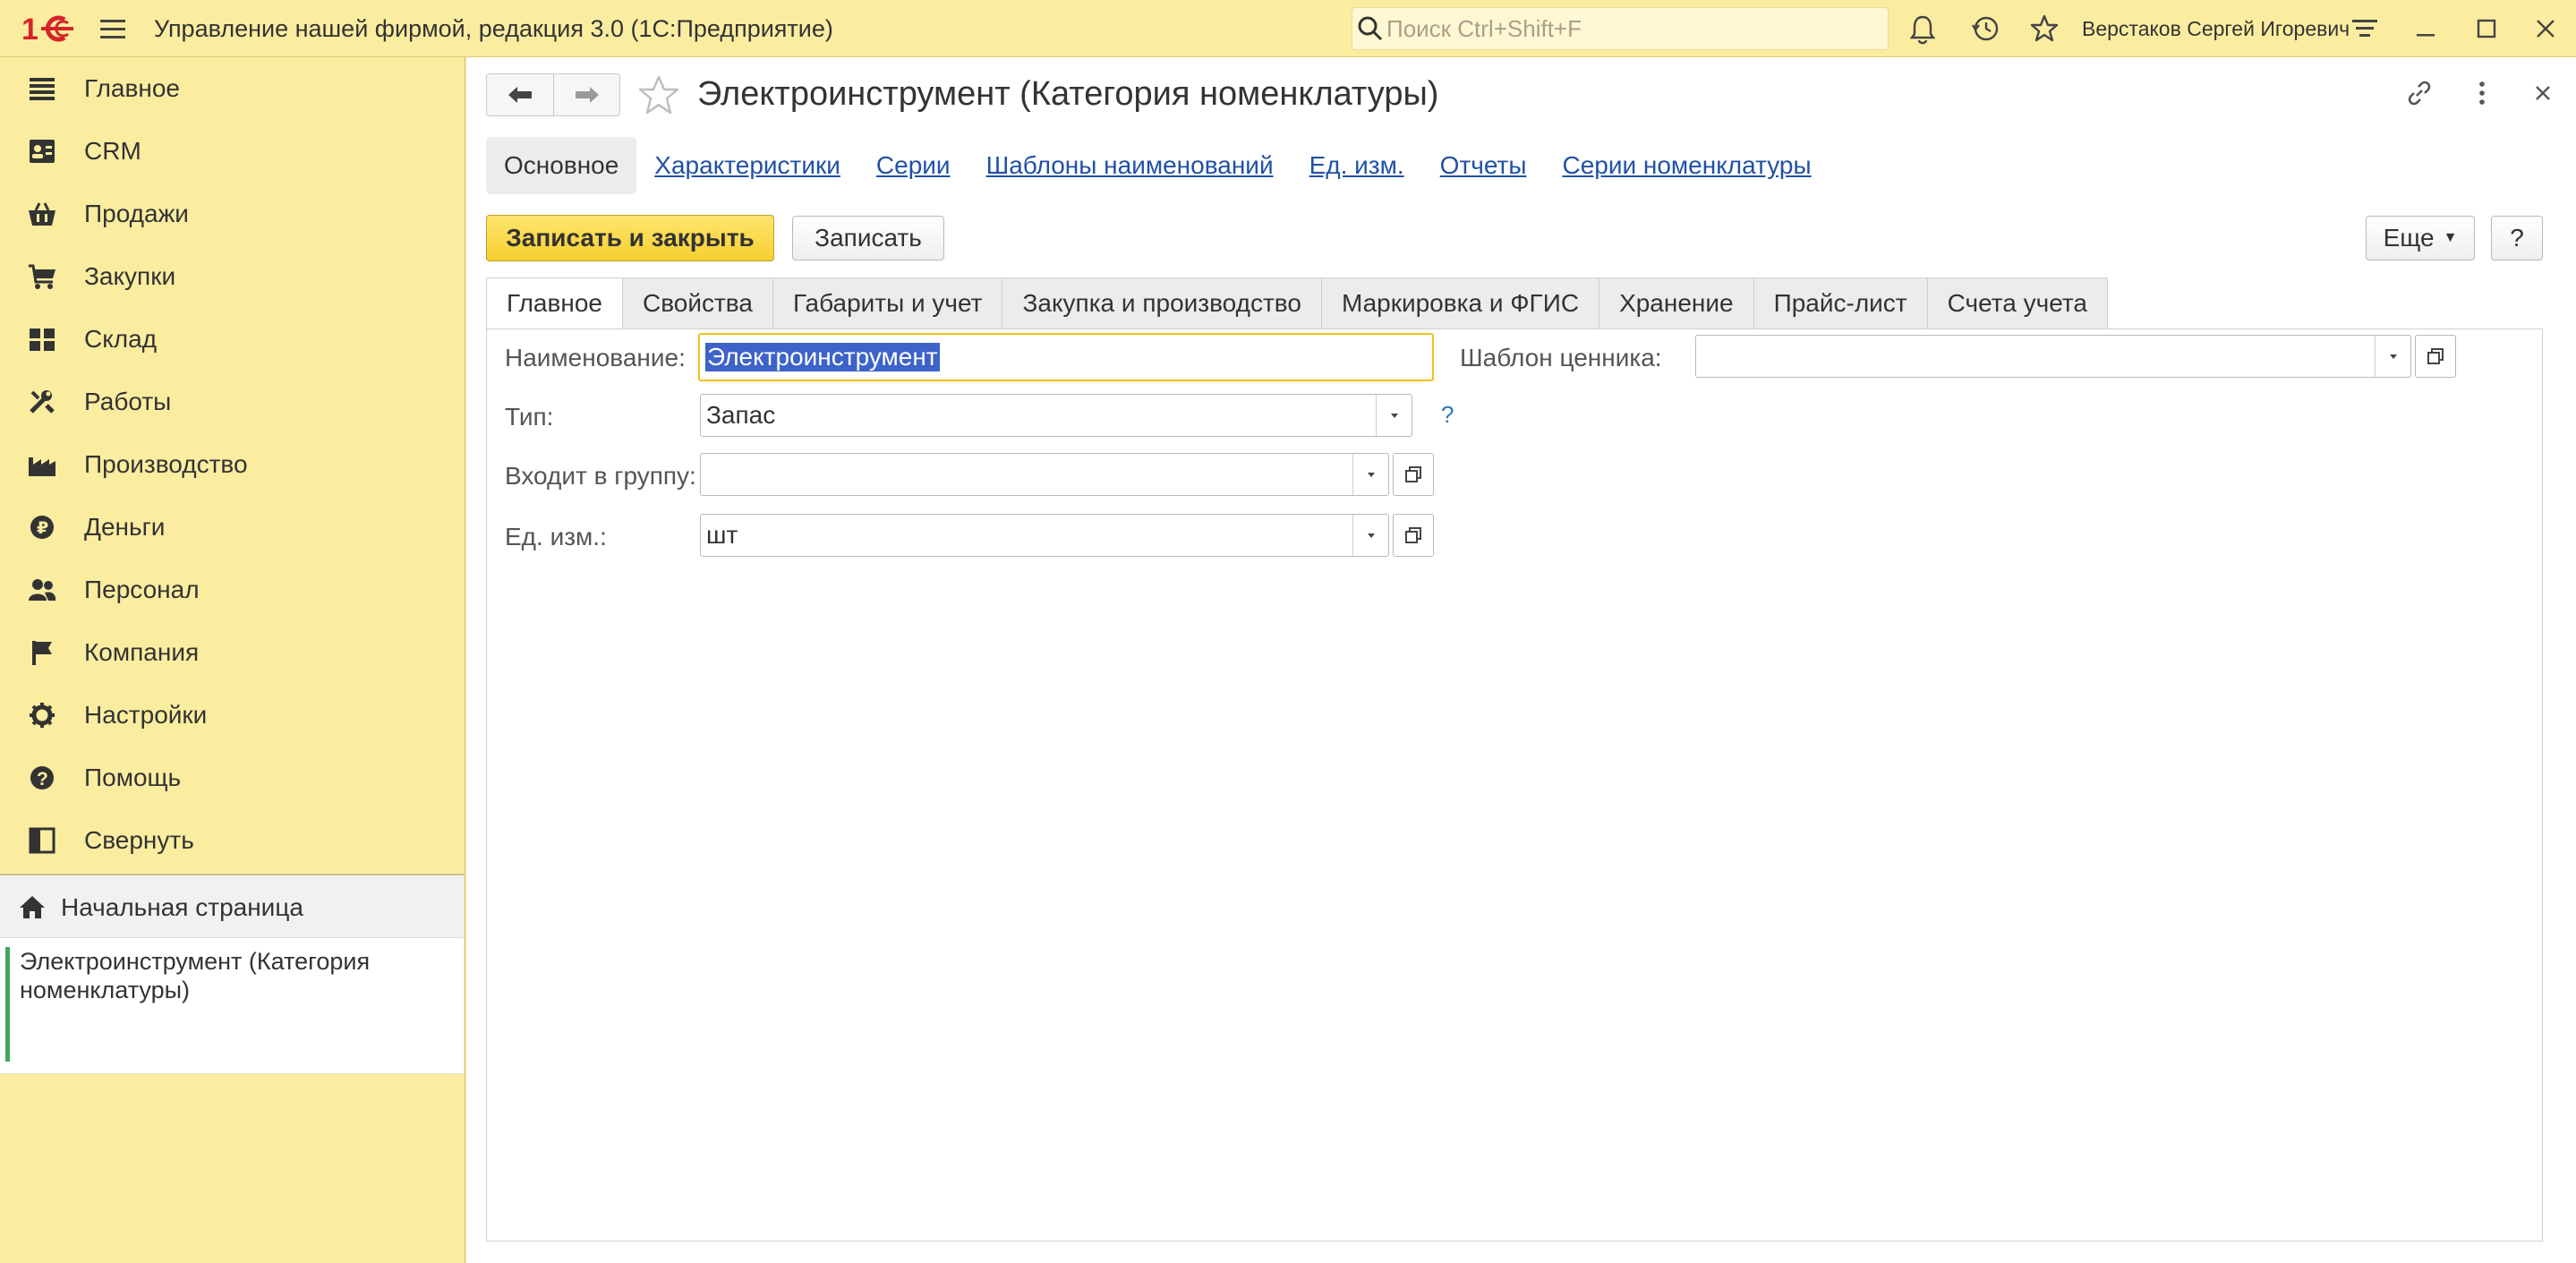 This screenshot has height=1263, width=2576. Describe the element at coordinates (121, 339) in the screenshot. I see `sidebar-item-label: Склад` at that location.